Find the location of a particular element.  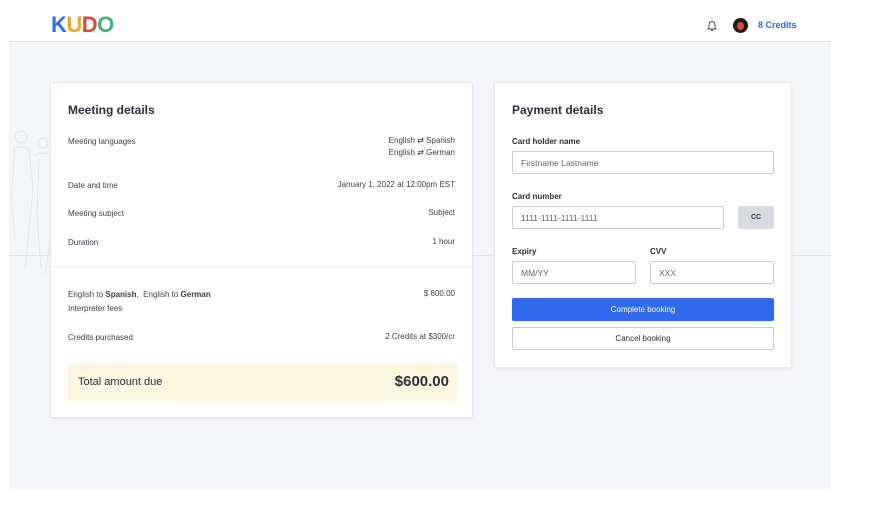

payment-details-title: Payment details is located at coordinates (558, 110).